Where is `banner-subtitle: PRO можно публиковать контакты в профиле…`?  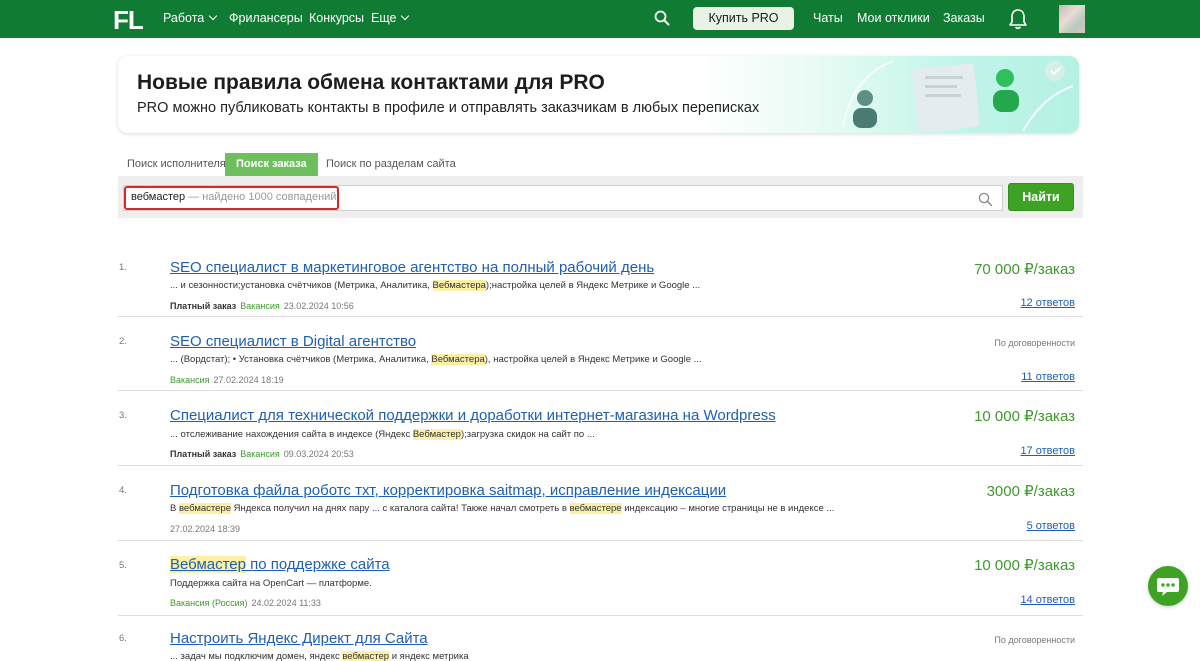
banner-subtitle: PRO можно публиковать контакты в профиле… is located at coordinates (448, 108).